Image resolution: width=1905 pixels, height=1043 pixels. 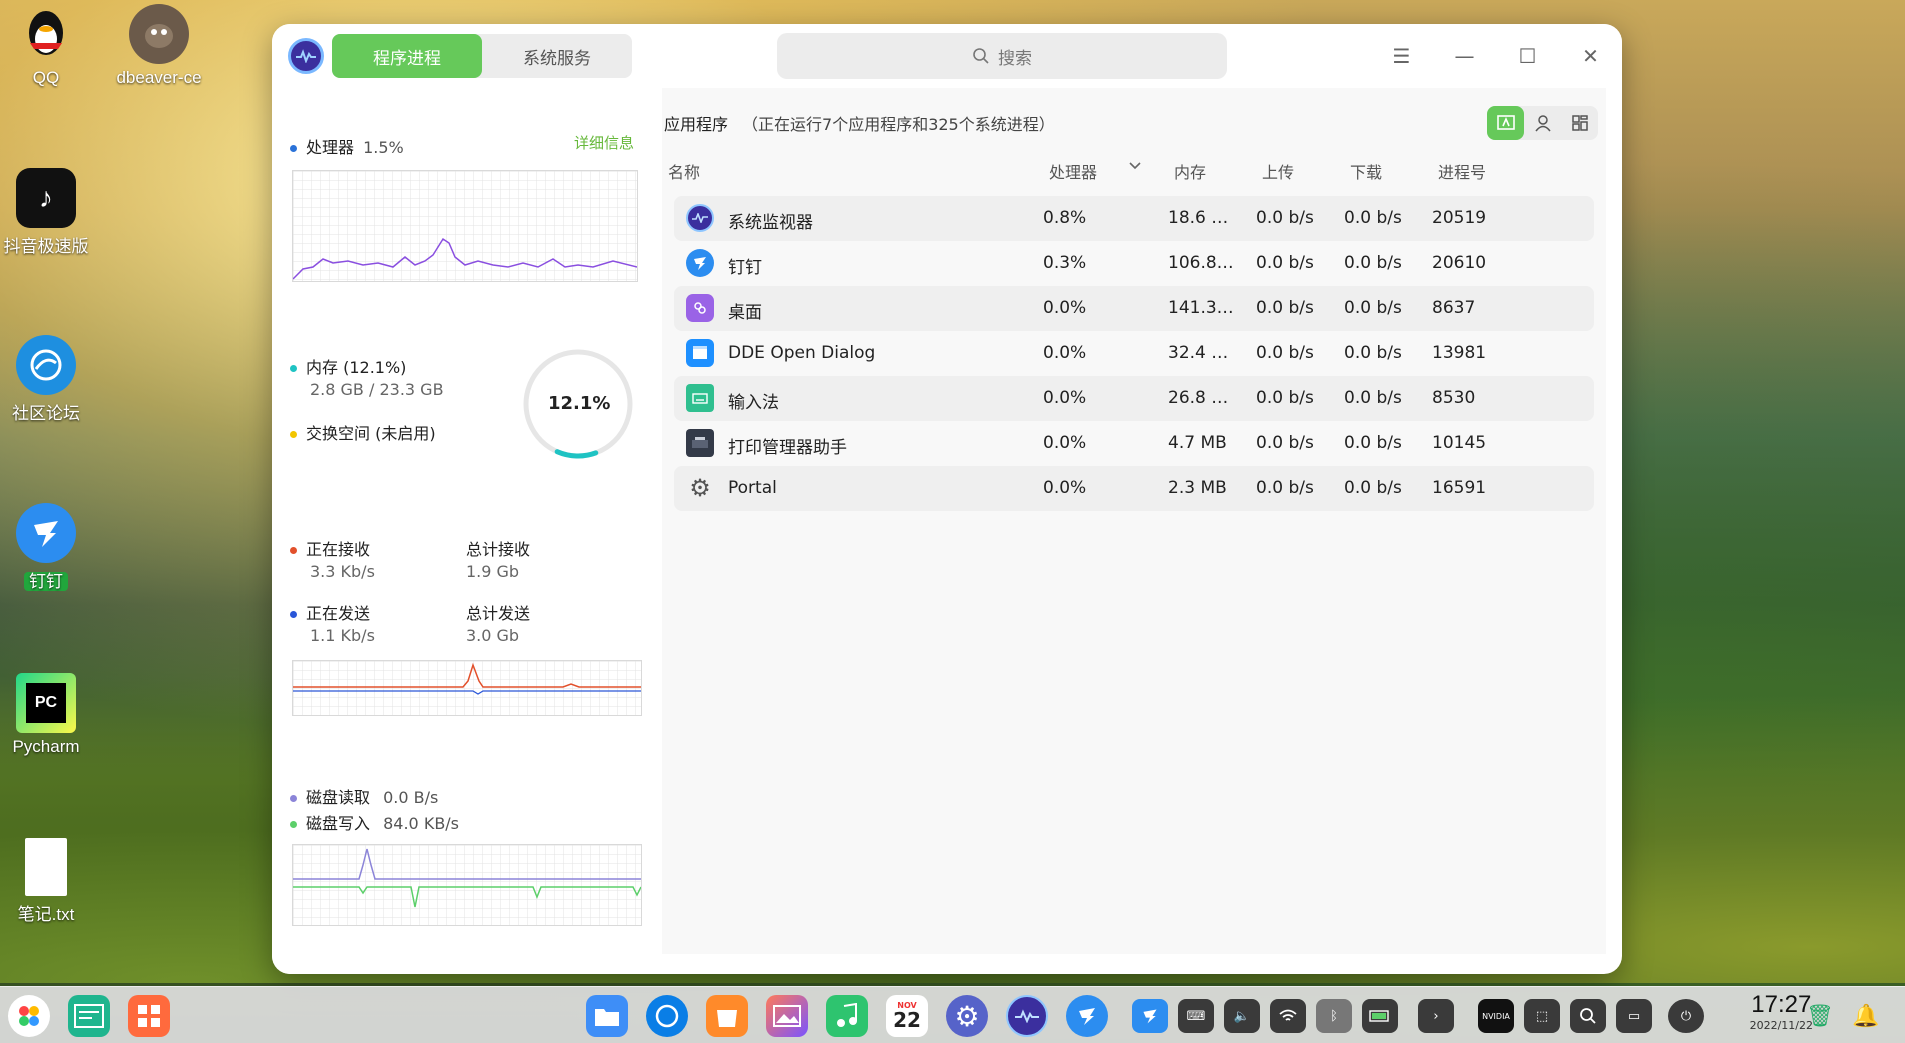 What do you see at coordinates (1634, 1016) in the screenshot?
I see `onscreen-keyboard-icon: ▭` at bounding box center [1634, 1016].